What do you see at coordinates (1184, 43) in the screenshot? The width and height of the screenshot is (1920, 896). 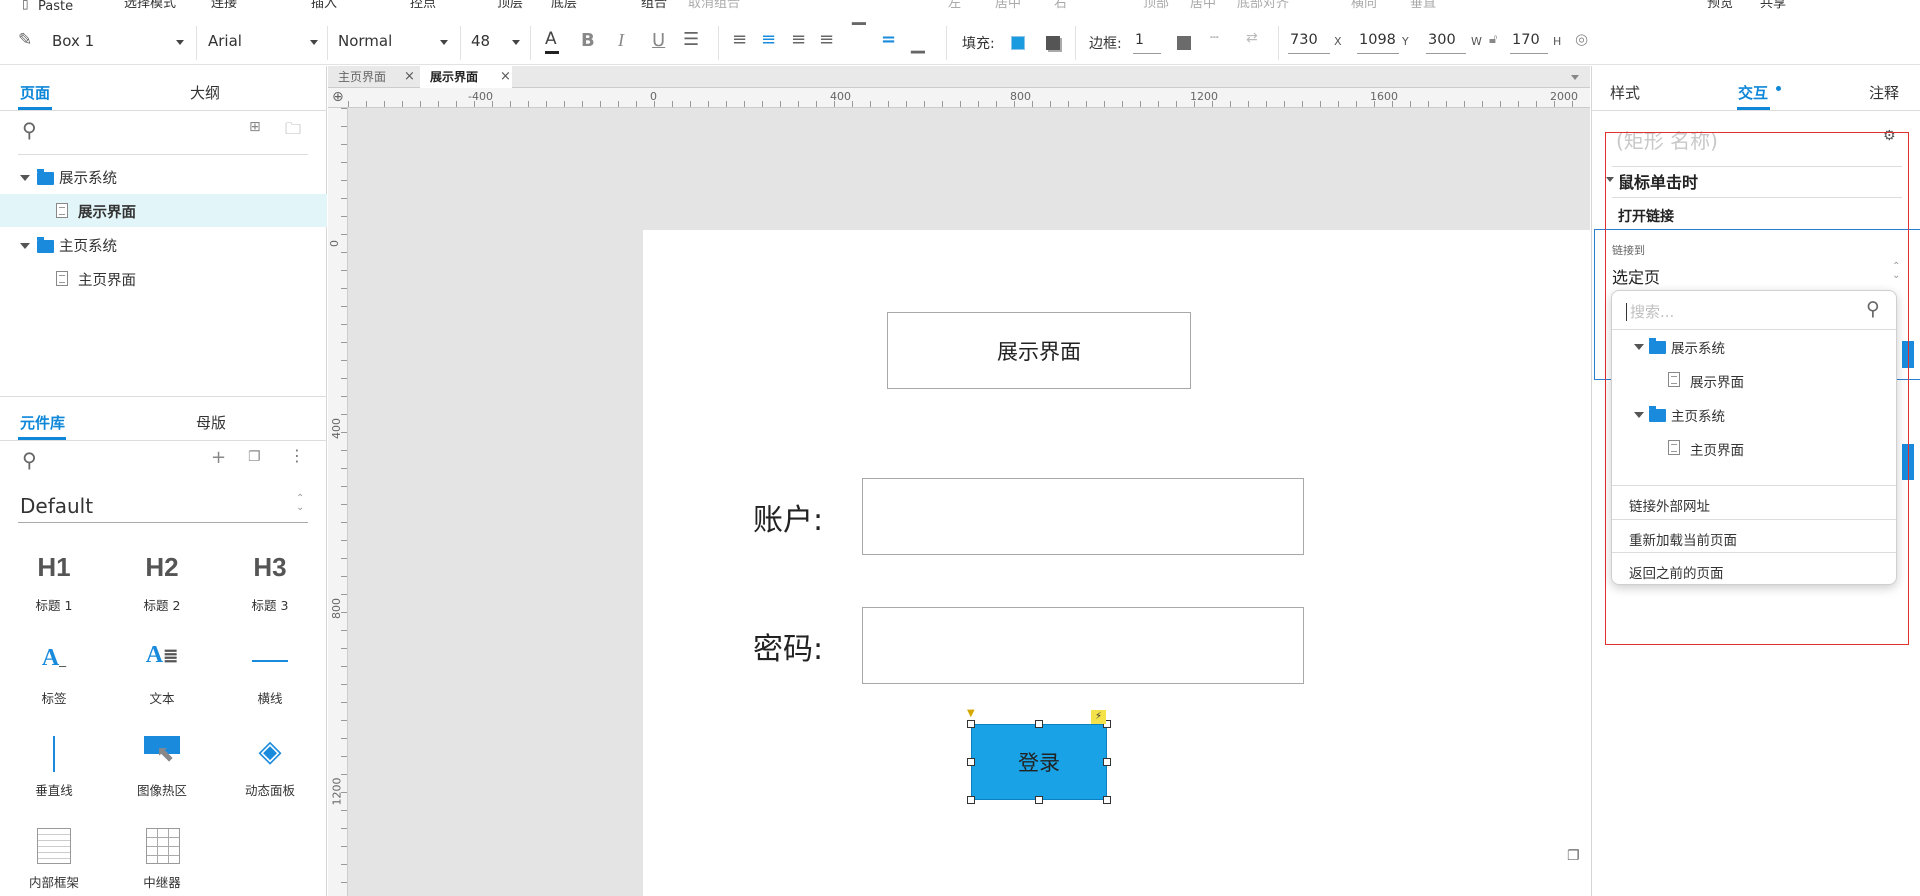 I see `border-color-swatch` at bounding box center [1184, 43].